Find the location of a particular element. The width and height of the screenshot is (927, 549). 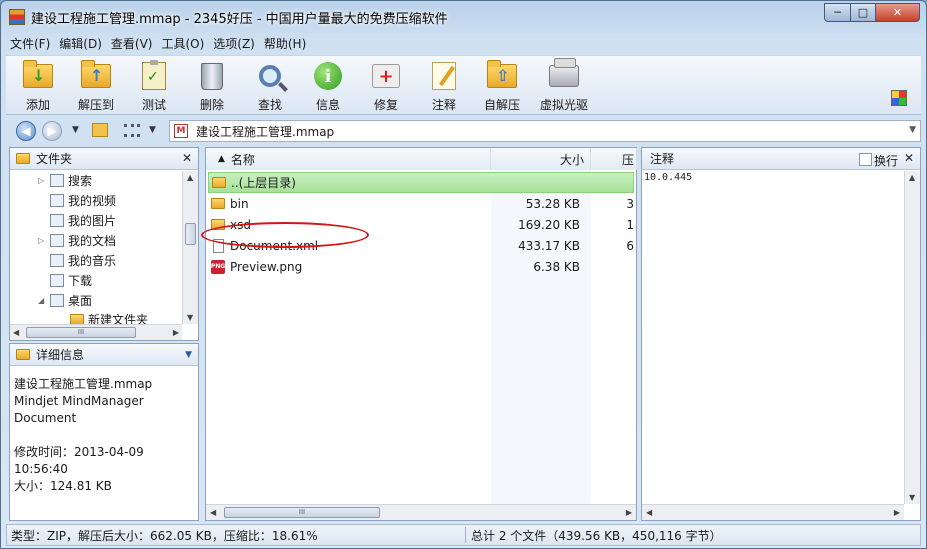

column-compressed: 压 is located at coordinates (614, 159).